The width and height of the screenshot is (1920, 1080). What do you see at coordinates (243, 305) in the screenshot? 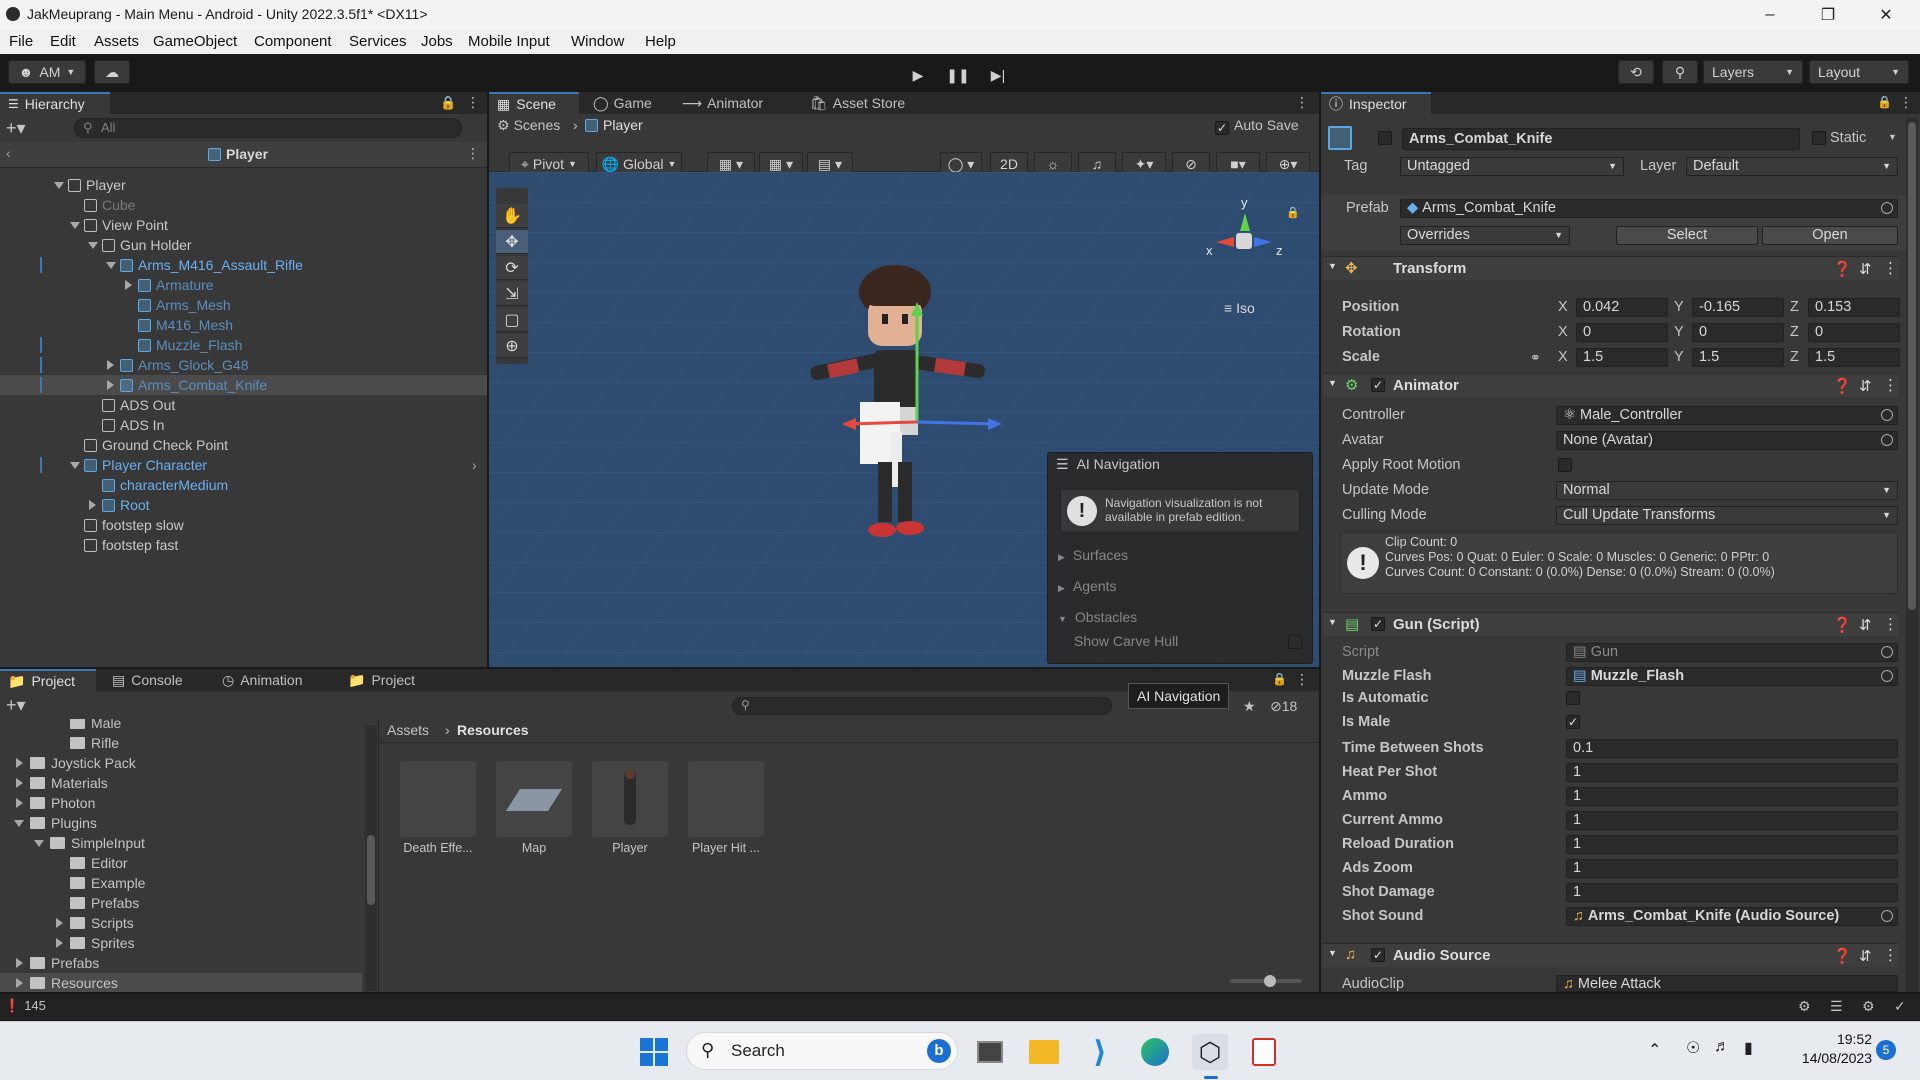
I see `hierarchy-item: Arms_Mesh` at bounding box center [243, 305].